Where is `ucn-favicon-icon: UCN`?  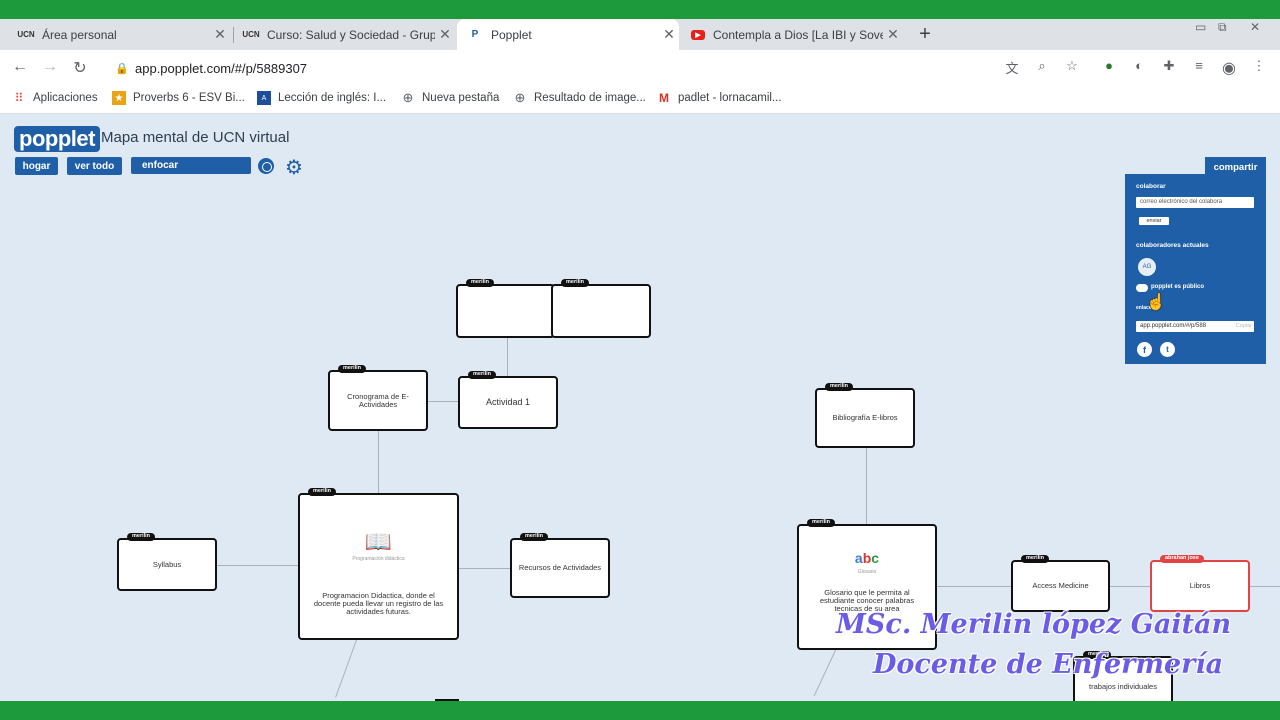
ucn-favicon-icon: UCN is located at coordinates (26, 34).